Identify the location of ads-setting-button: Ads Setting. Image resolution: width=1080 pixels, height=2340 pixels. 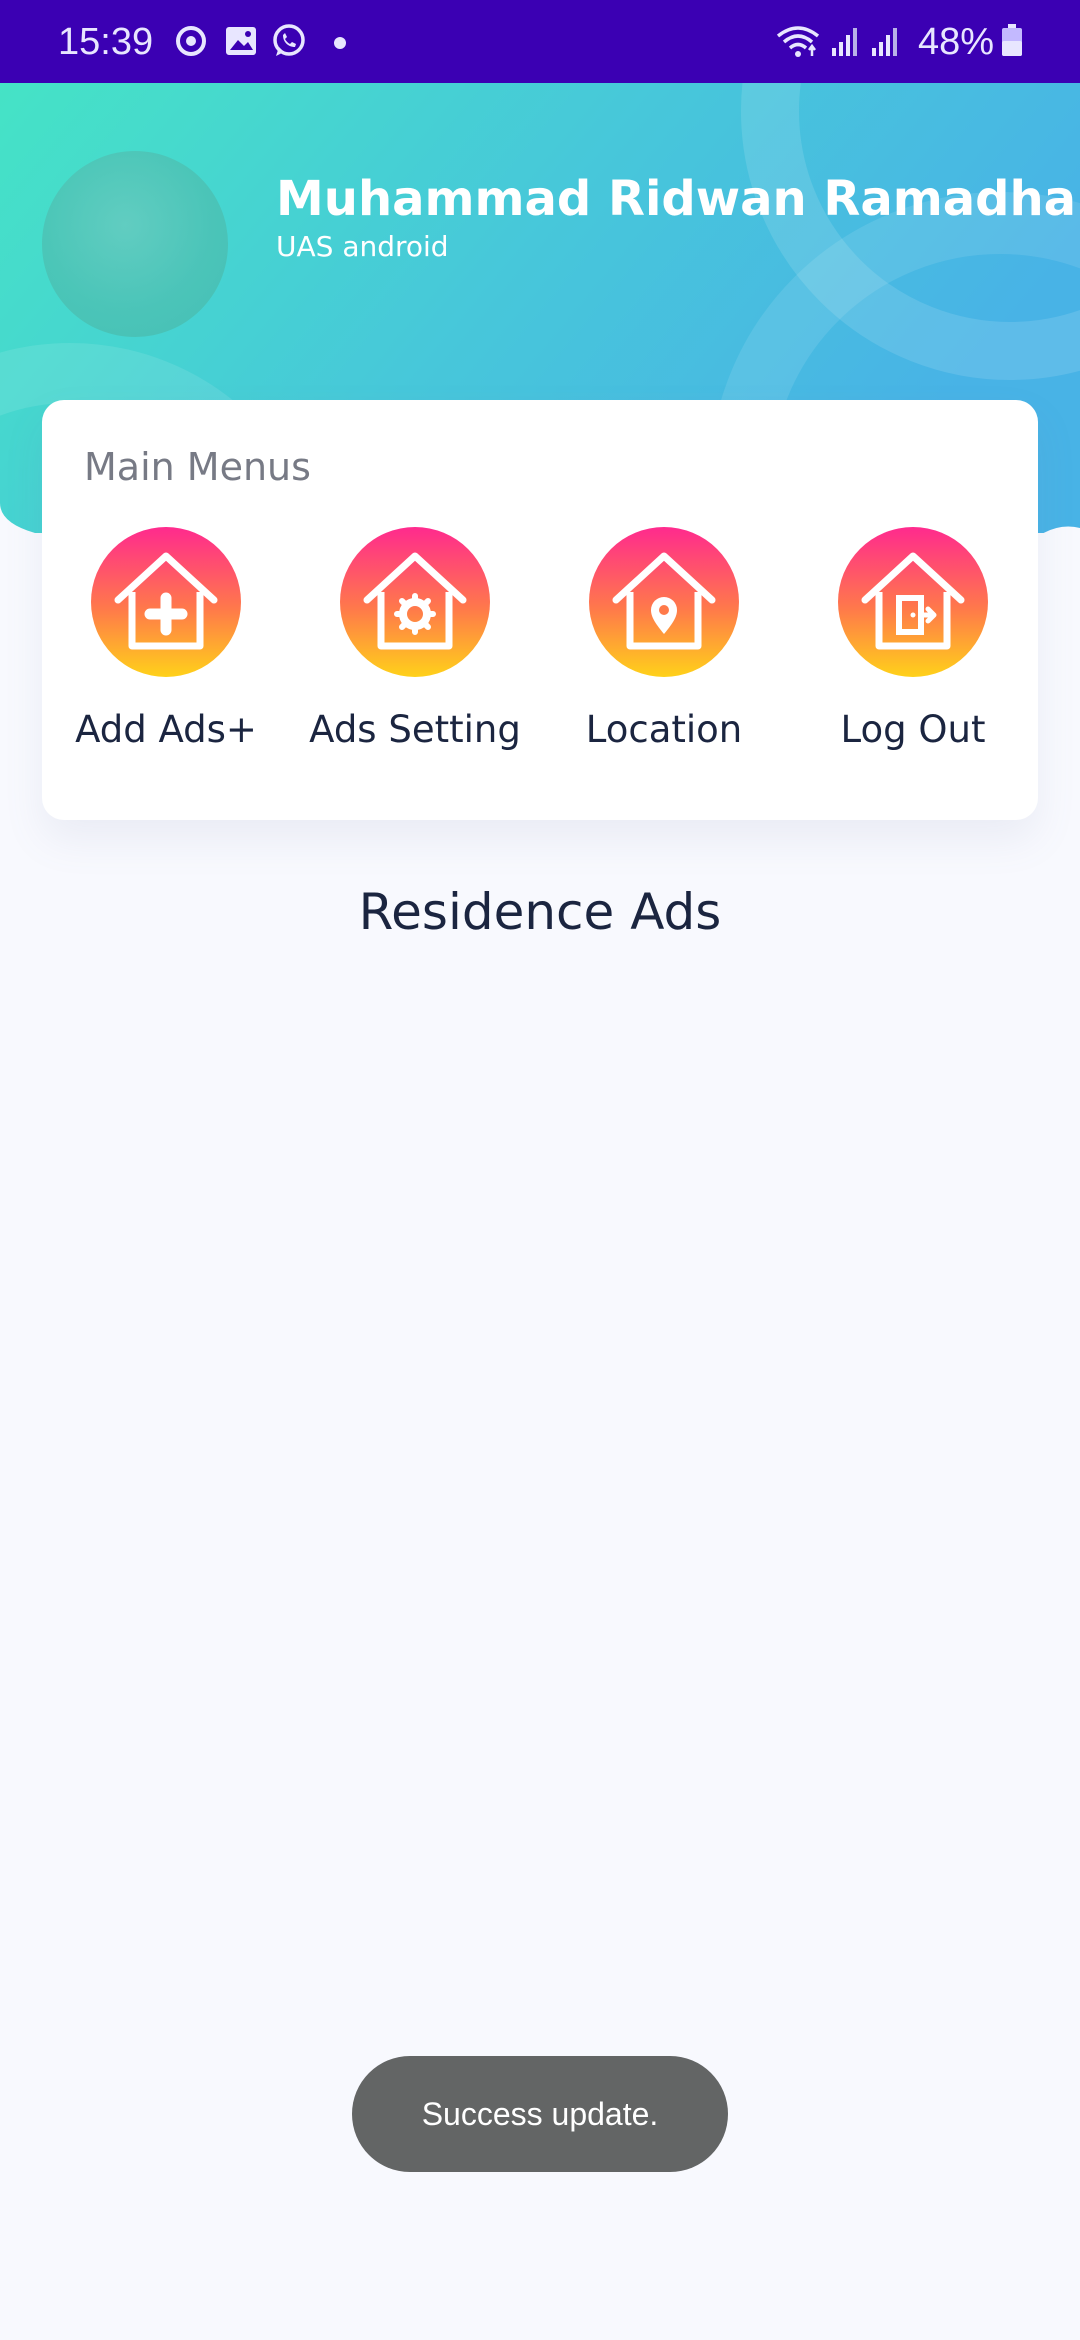
(415, 651).